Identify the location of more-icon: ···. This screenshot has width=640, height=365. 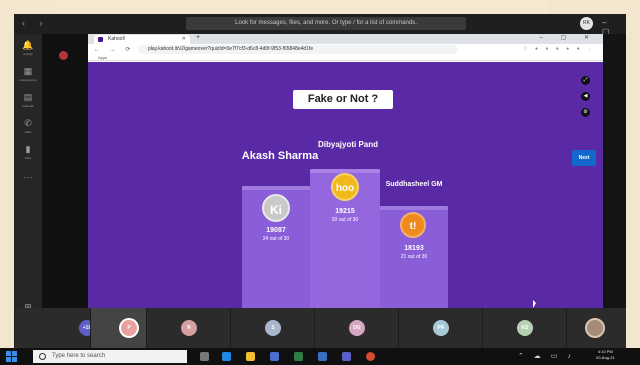
(28, 177).